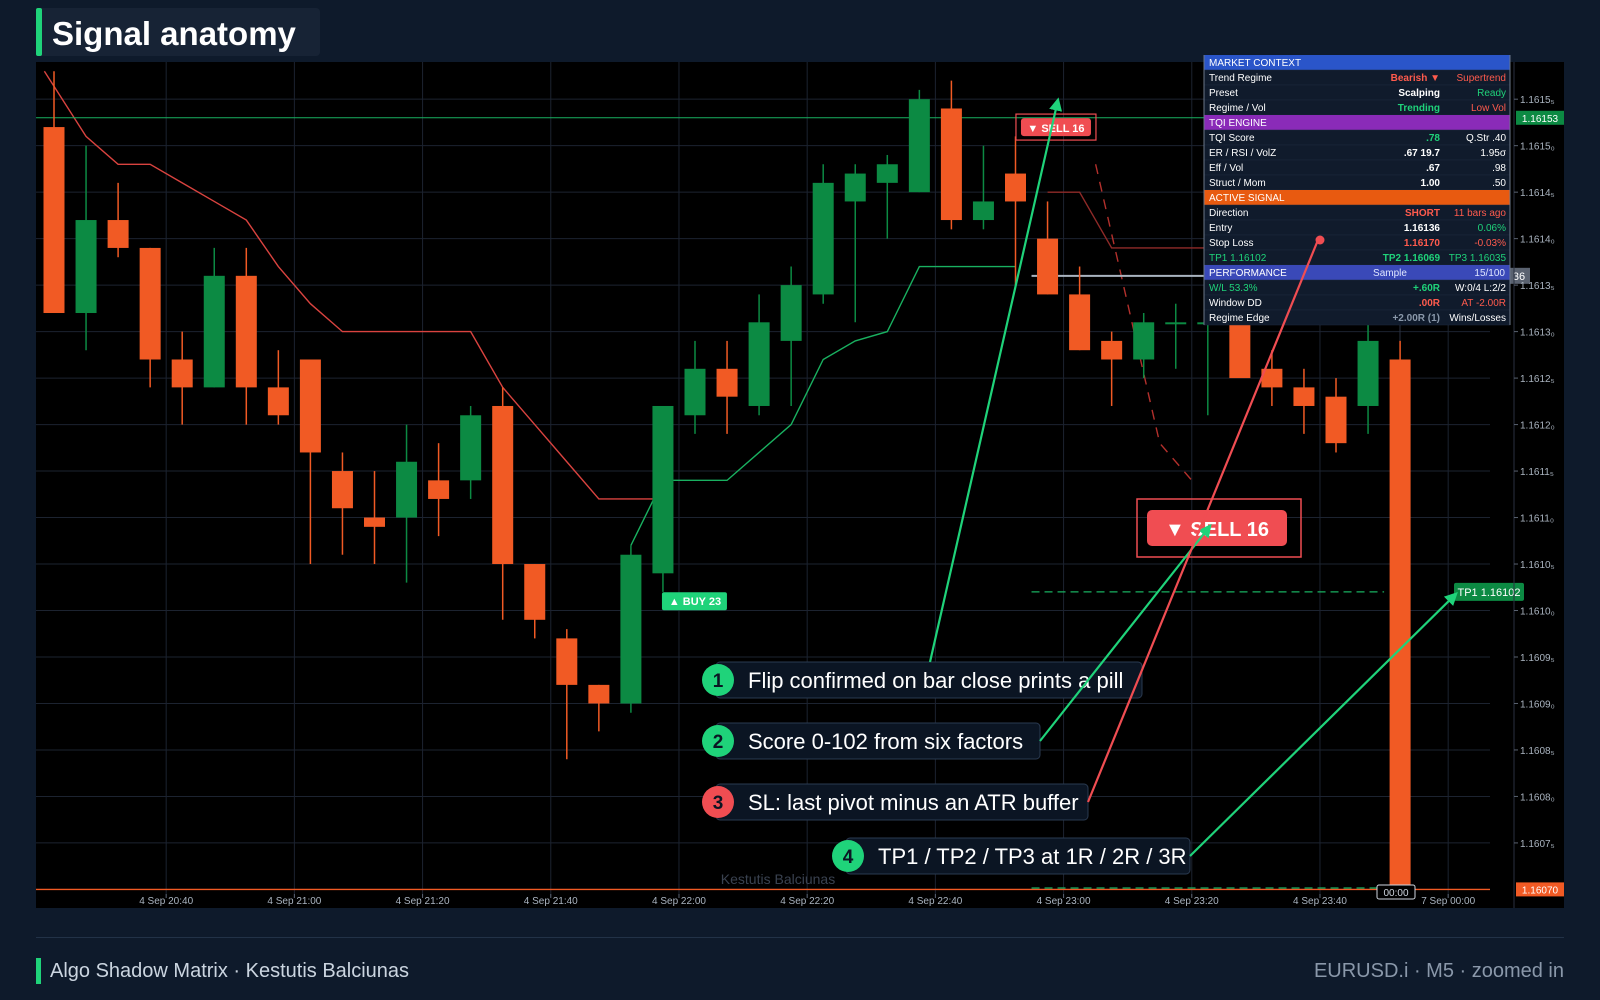 This screenshot has width=1600, height=1000. Describe the element at coordinates (1217, 530) in the screenshot. I see `zoom-sell-label: ▼ SELL 16` at that location.